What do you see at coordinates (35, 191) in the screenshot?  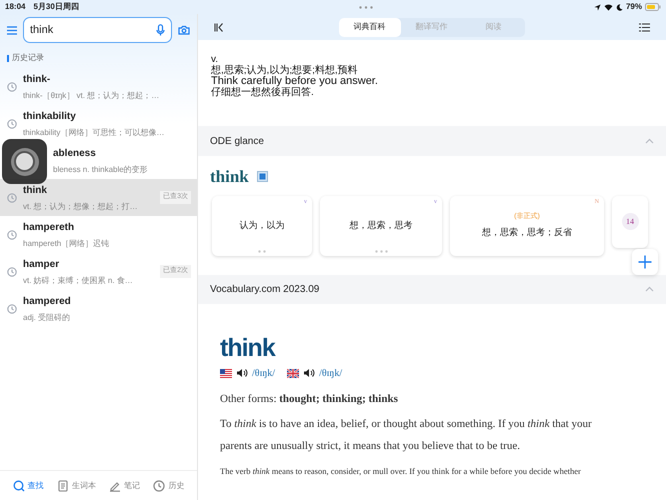 I see `history-word: think` at bounding box center [35, 191].